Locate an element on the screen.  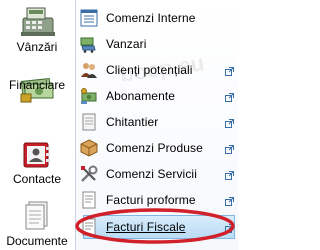
people-icon is located at coordinates (89, 70).